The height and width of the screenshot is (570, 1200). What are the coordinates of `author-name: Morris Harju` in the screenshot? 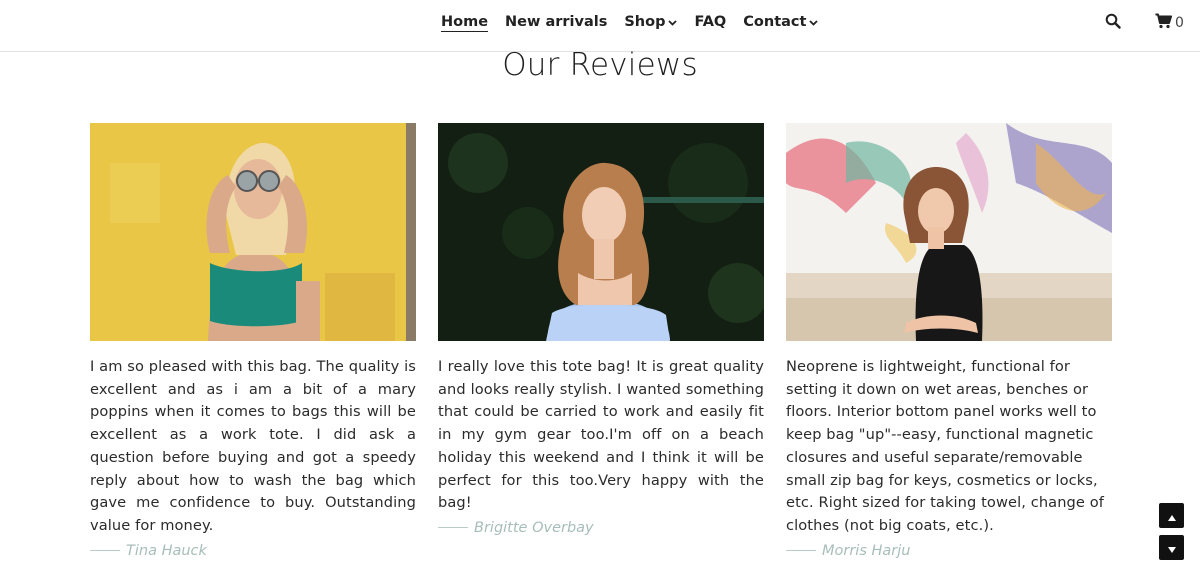 It's located at (866, 550).